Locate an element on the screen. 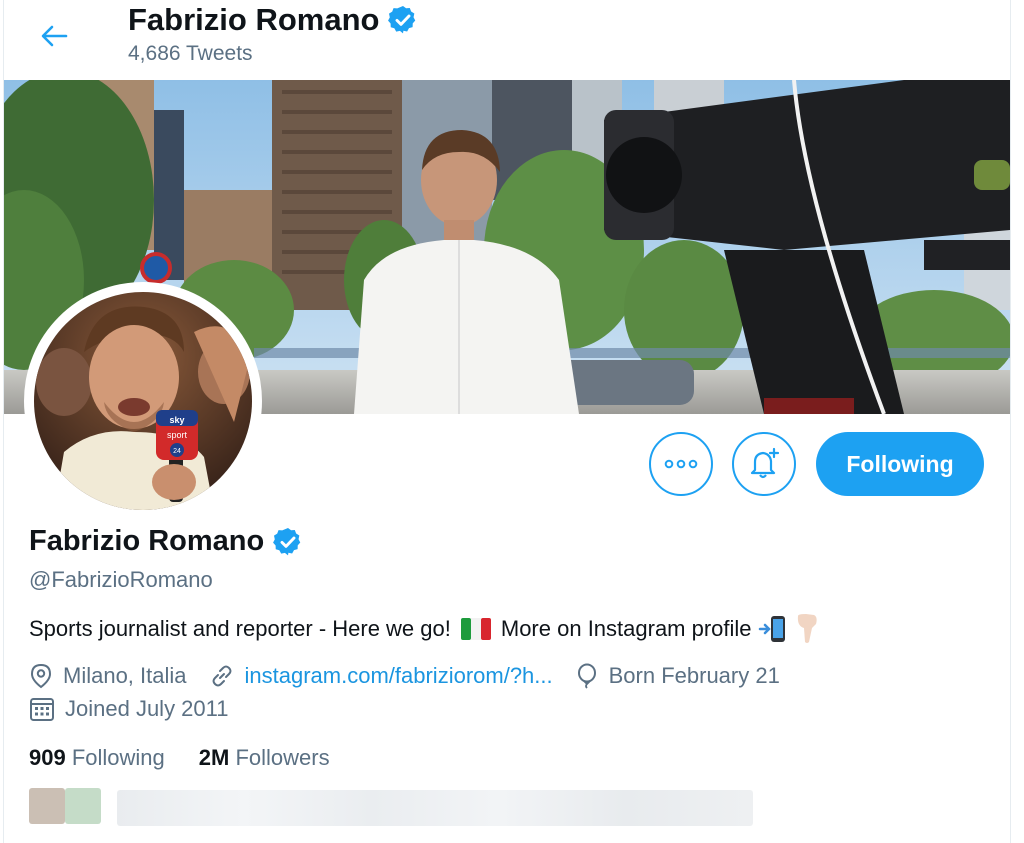 The height and width of the screenshot is (843, 1024). header-title: Fabrizio Romano is located at coordinates (273, 20).